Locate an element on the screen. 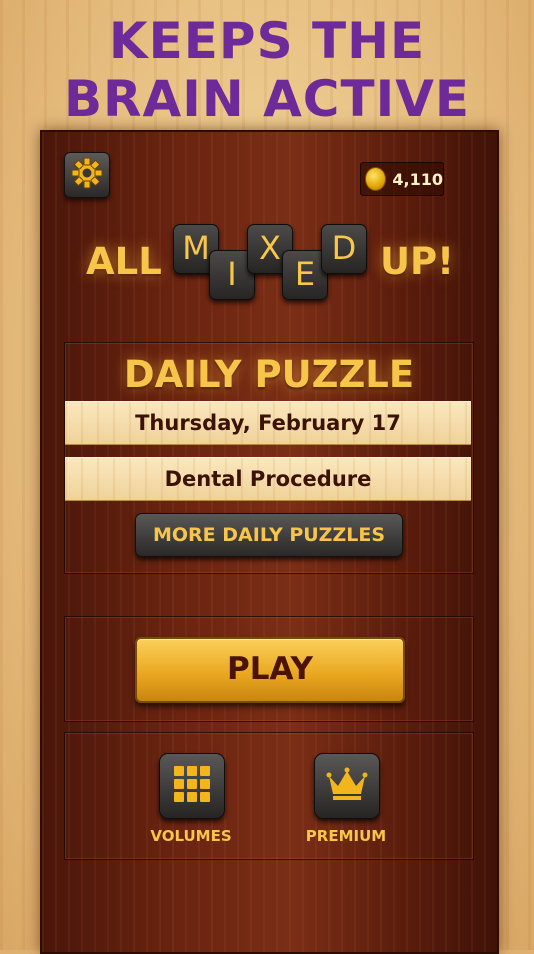 The image size is (534, 954). volumes-label: VOLUMES is located at coordinates (191, 836).